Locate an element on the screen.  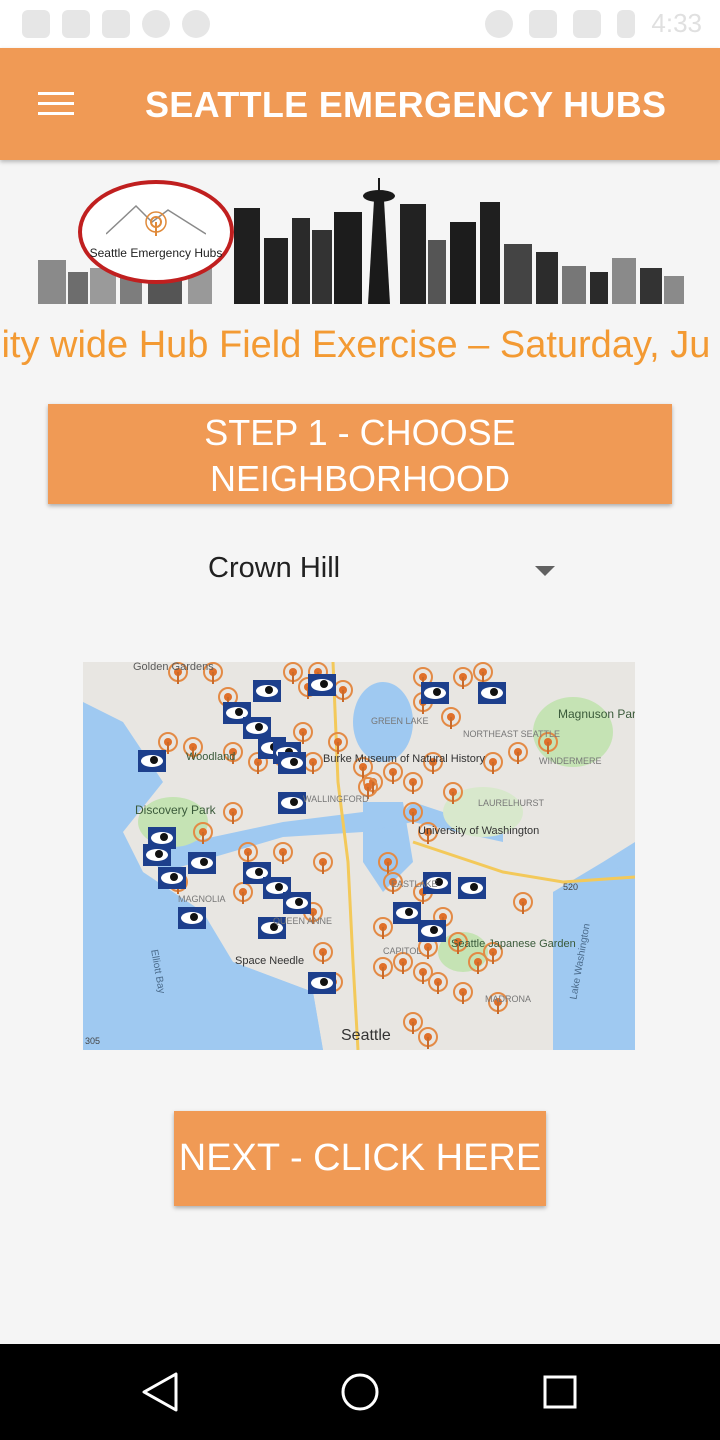
battery-icon is located at coordinates (626, 23).